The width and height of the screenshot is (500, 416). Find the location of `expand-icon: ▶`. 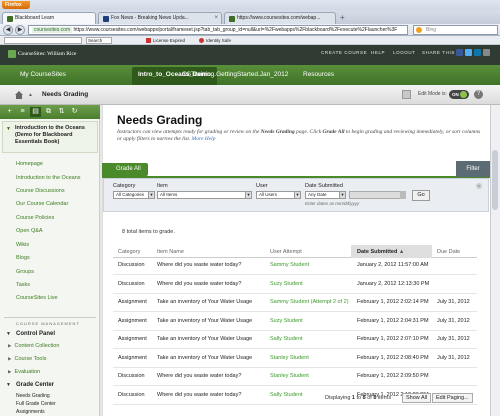

expand-icon: ▶ is located at coordinates (10, 358).